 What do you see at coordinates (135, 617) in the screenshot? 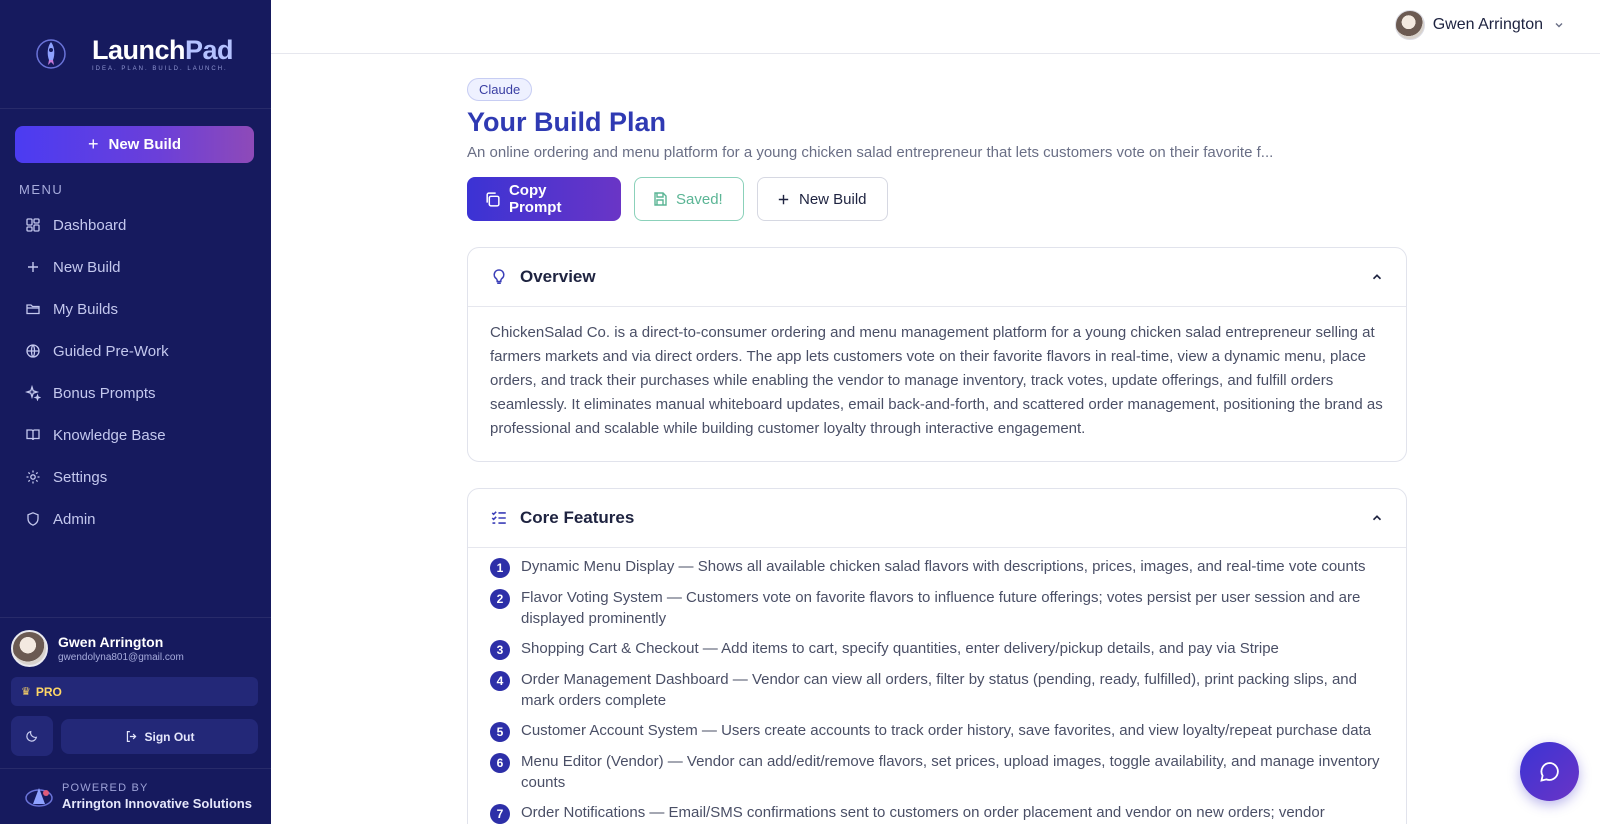
I see `sidebar-divider` at bounding box center [135, 617].